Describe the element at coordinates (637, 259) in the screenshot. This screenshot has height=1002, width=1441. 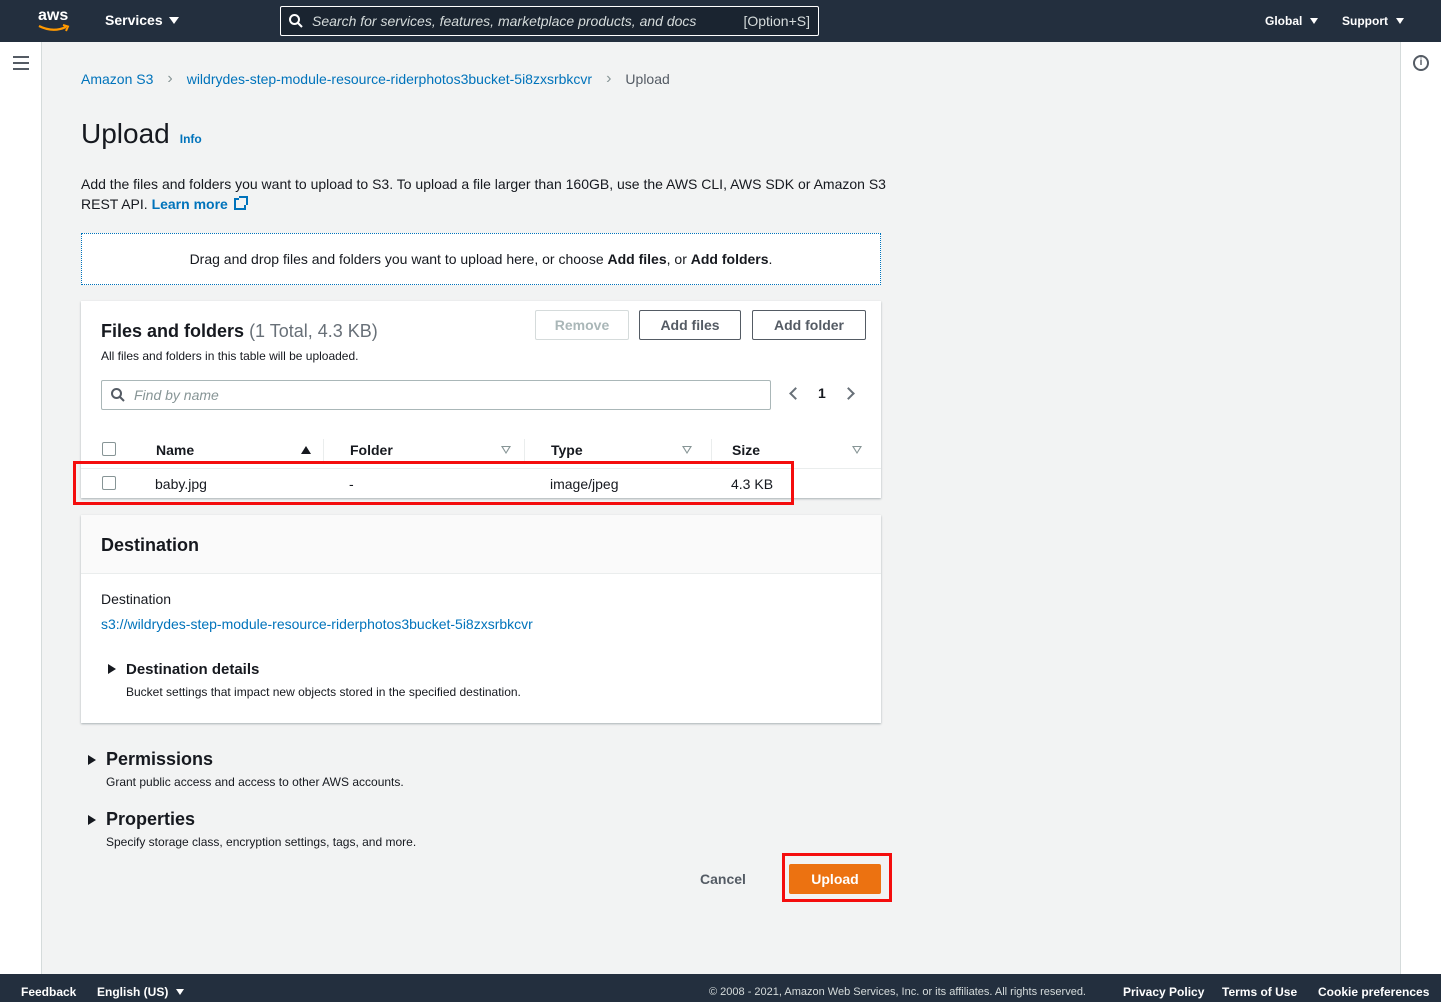
I see `dropzone-add-files: Add files` at that location.